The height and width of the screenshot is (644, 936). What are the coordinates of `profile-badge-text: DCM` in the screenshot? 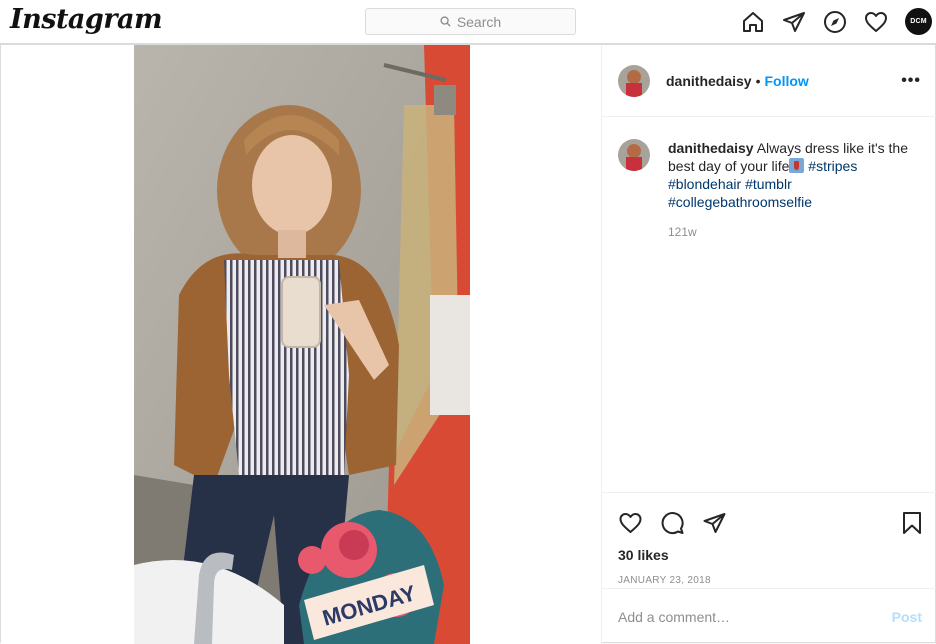 It's located at (918, 21).